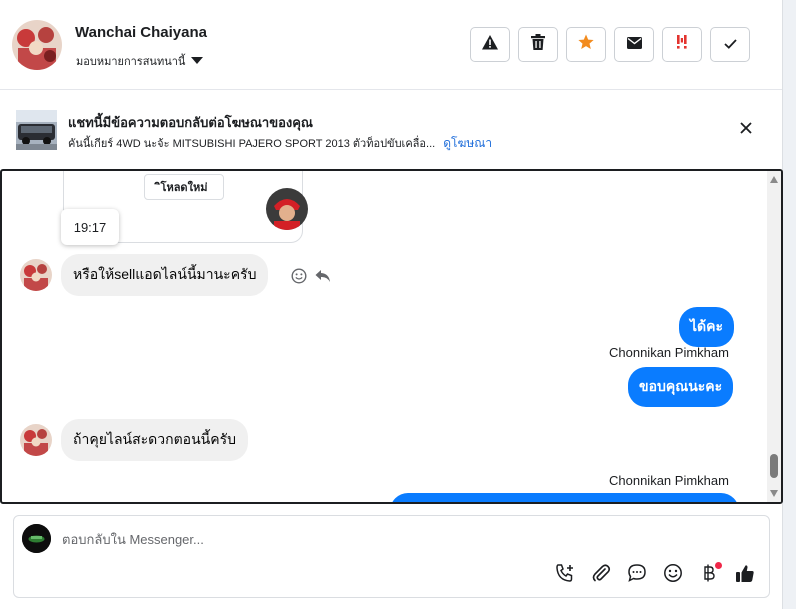 The image size is (796, 609). Describe the element at coordinates (610, 44) in the screenshot. I see `conversation-actions` at that location.